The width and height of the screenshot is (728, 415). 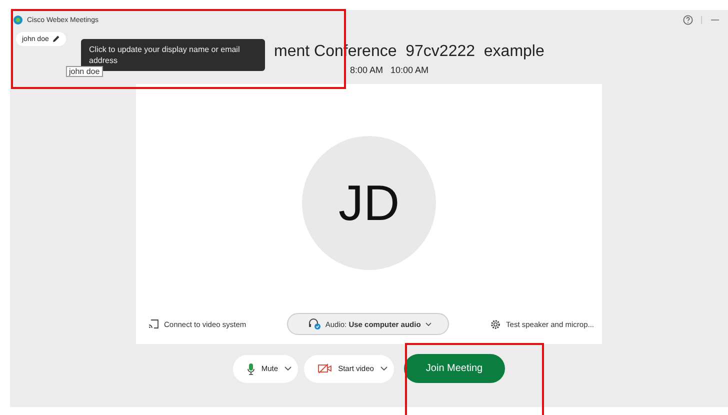 I want to click on avatar: JD, so click(x=369, y=203).